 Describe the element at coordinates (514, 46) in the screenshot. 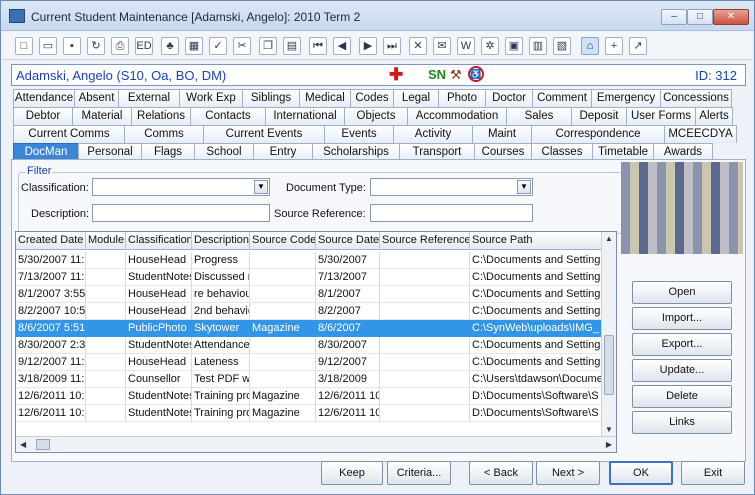

I see `clipboard-icon: ▣` at that location.